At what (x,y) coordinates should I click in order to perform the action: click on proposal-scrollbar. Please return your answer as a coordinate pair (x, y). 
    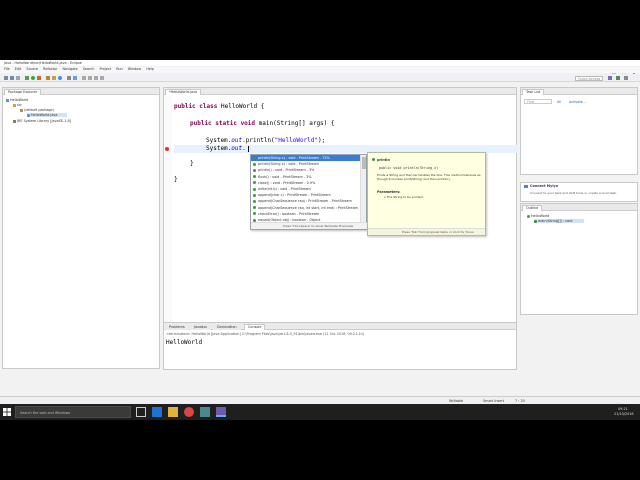
    Looking at the image, I should click on (363, 189).